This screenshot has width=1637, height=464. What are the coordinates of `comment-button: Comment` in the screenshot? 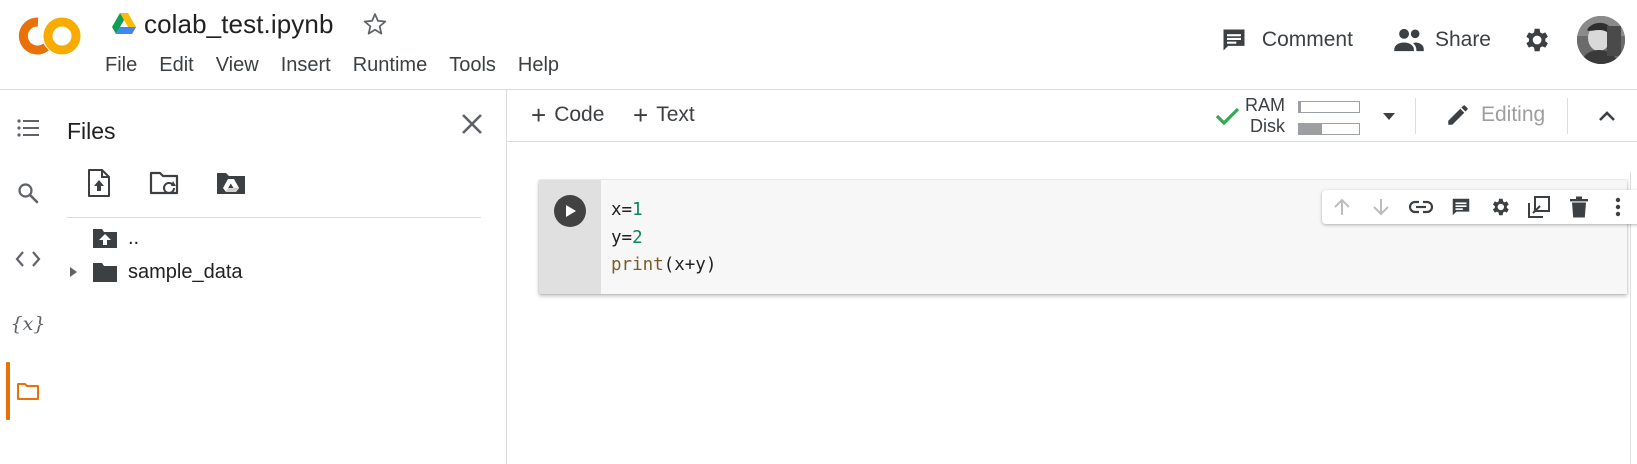 It's located at (1286, 40).